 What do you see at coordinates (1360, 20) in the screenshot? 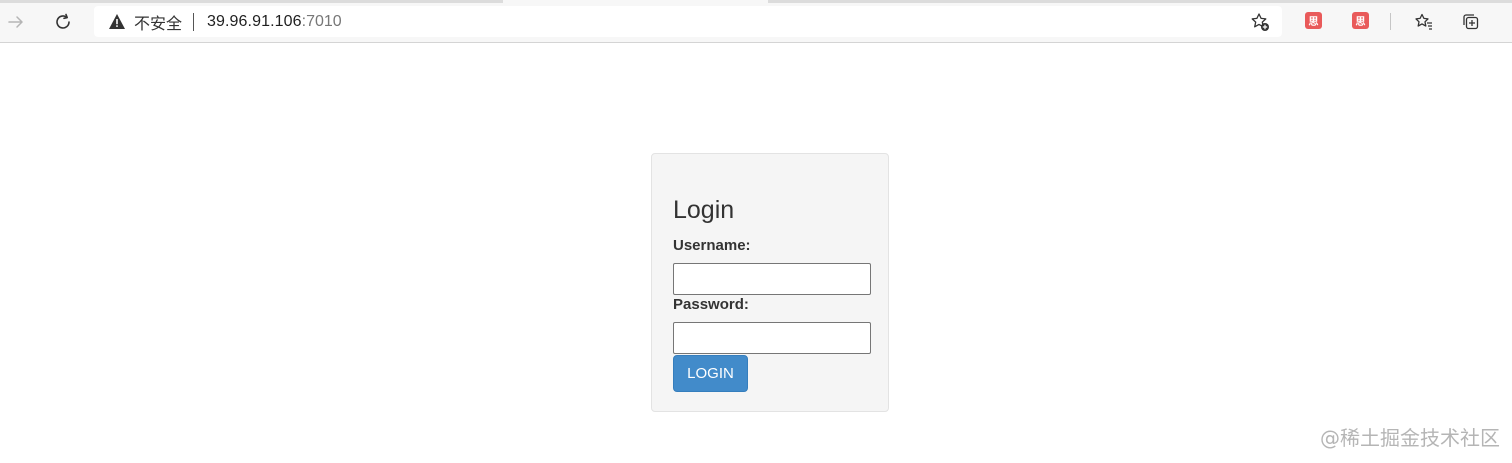
I see `extension-icon-2: 思` at bounding box center [1360, 20].